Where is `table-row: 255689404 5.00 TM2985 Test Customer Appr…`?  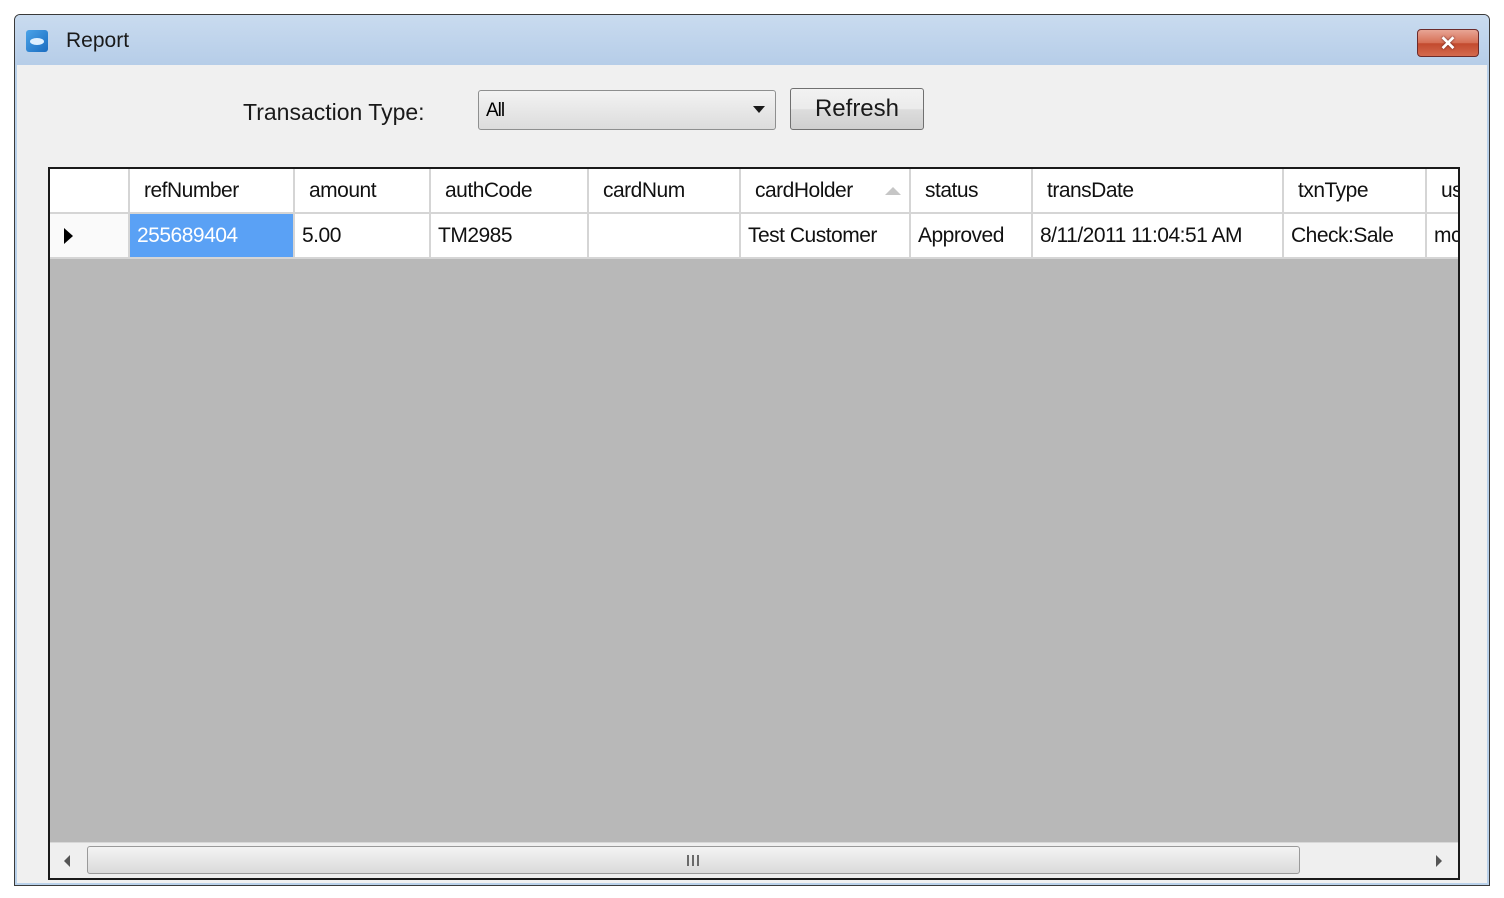 table-row: 255689404 5.00 TM2985 Test Customer Appr… is located at coordinates (754, 236).